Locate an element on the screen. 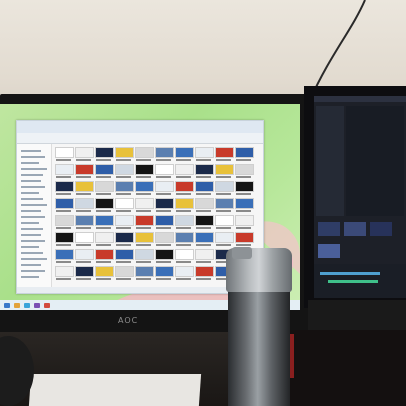 This screenshot has width=406, height=406. explorer-toolbar is located at coordinates (140, 138).